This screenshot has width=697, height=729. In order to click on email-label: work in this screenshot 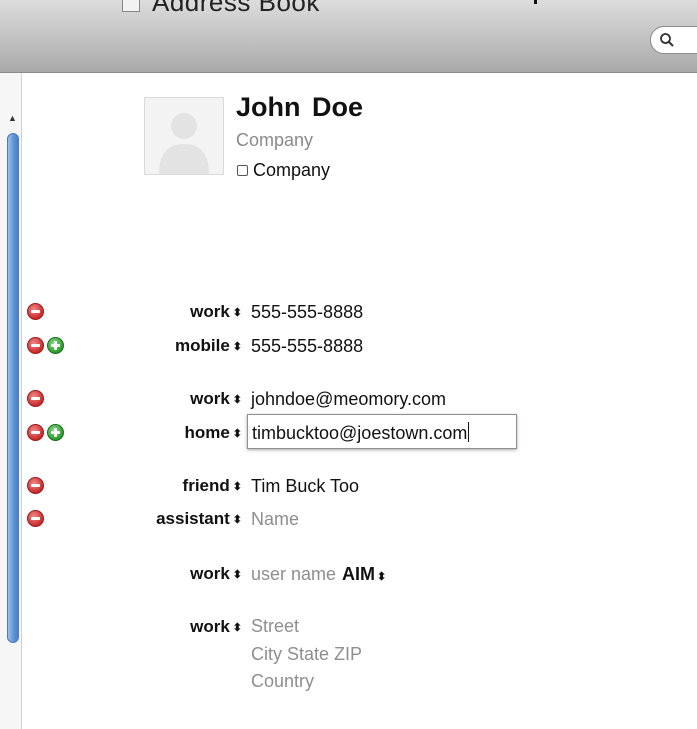, I will do `click(210, 398)`.